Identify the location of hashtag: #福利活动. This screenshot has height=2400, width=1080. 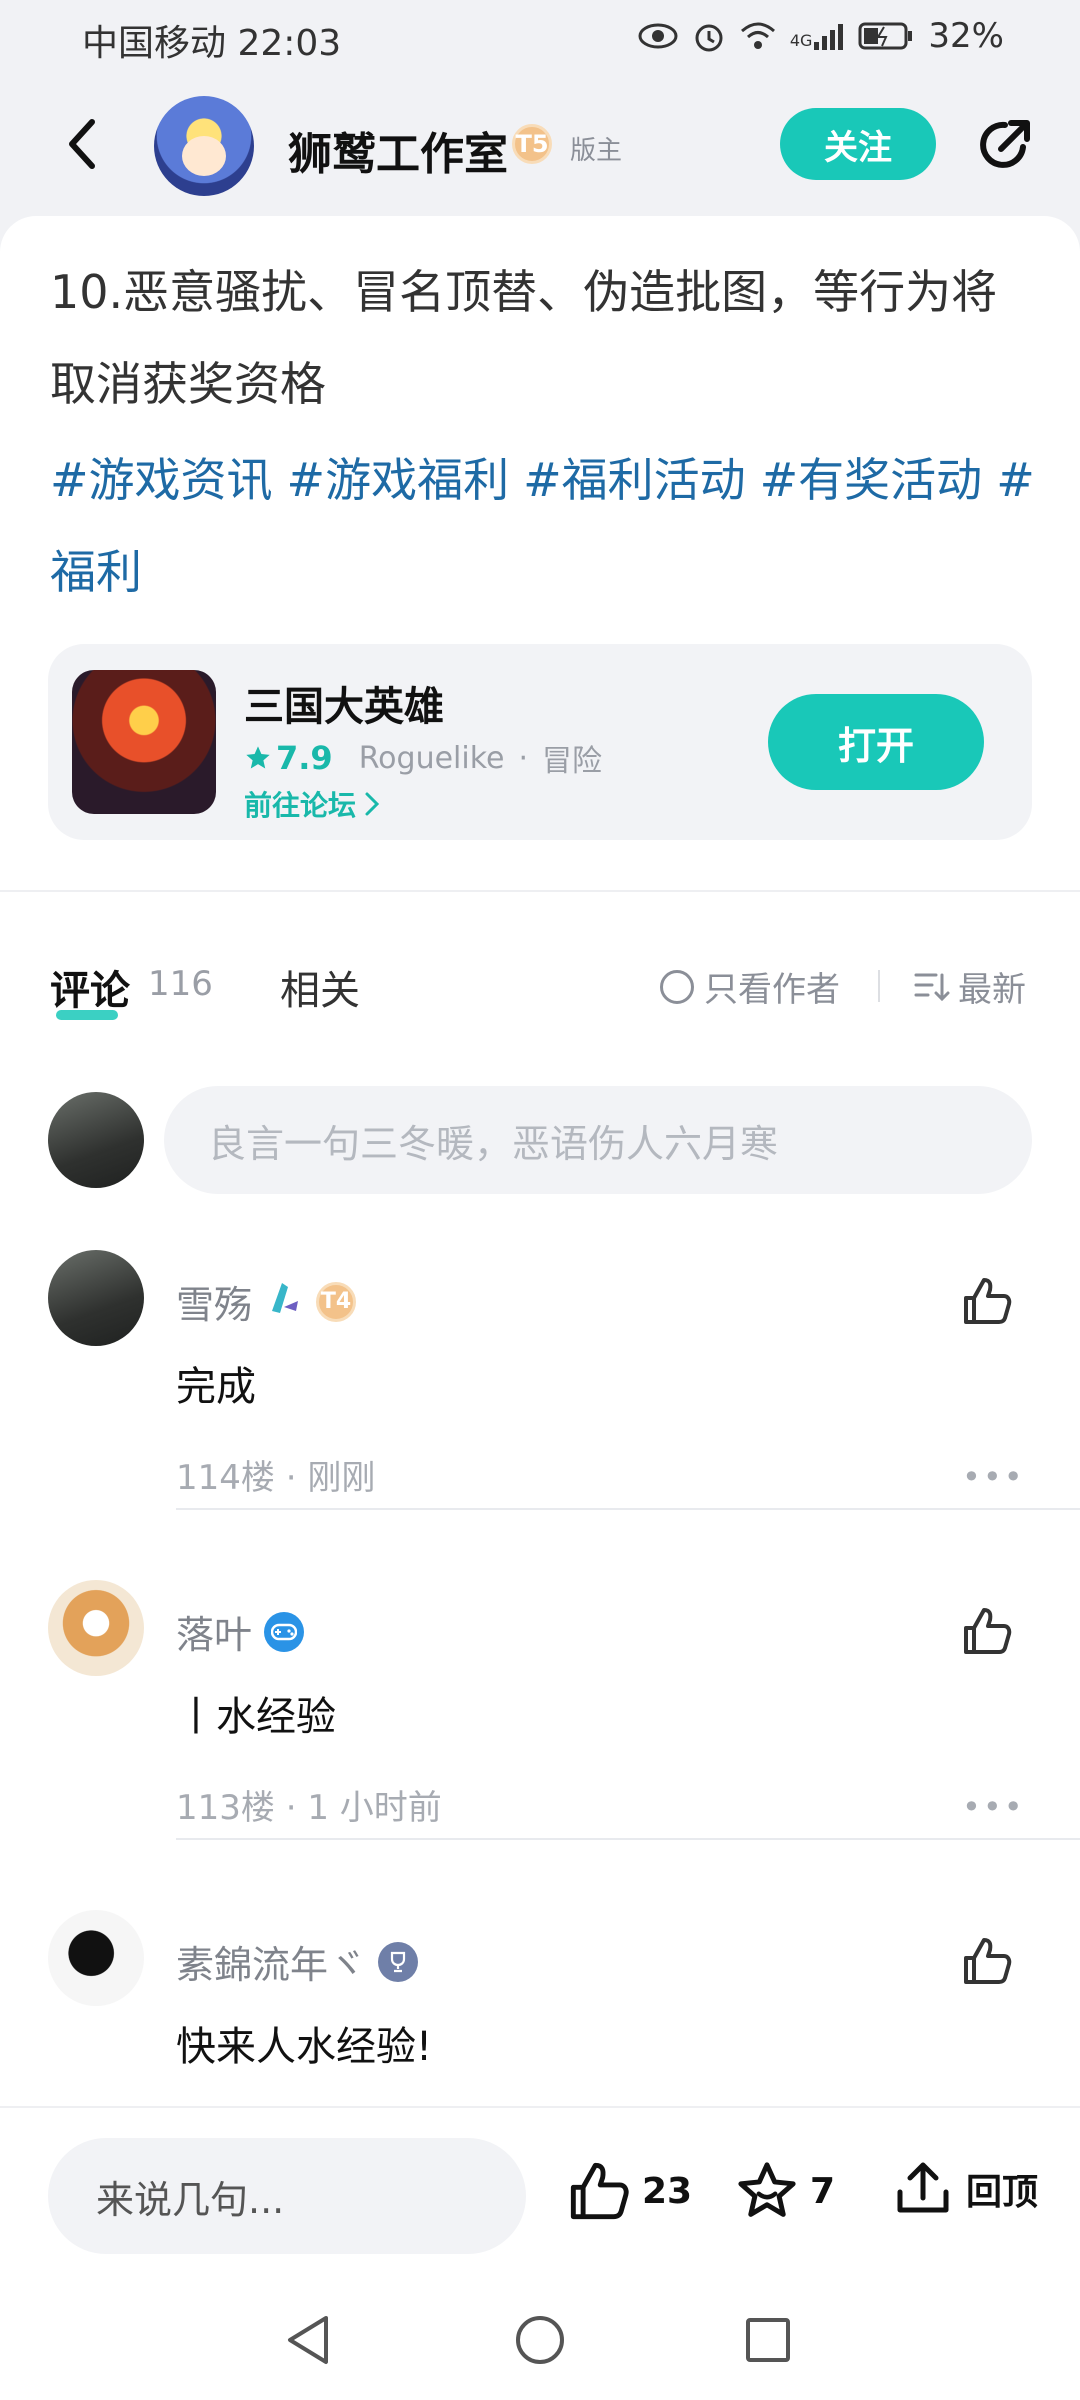
(634, 480).